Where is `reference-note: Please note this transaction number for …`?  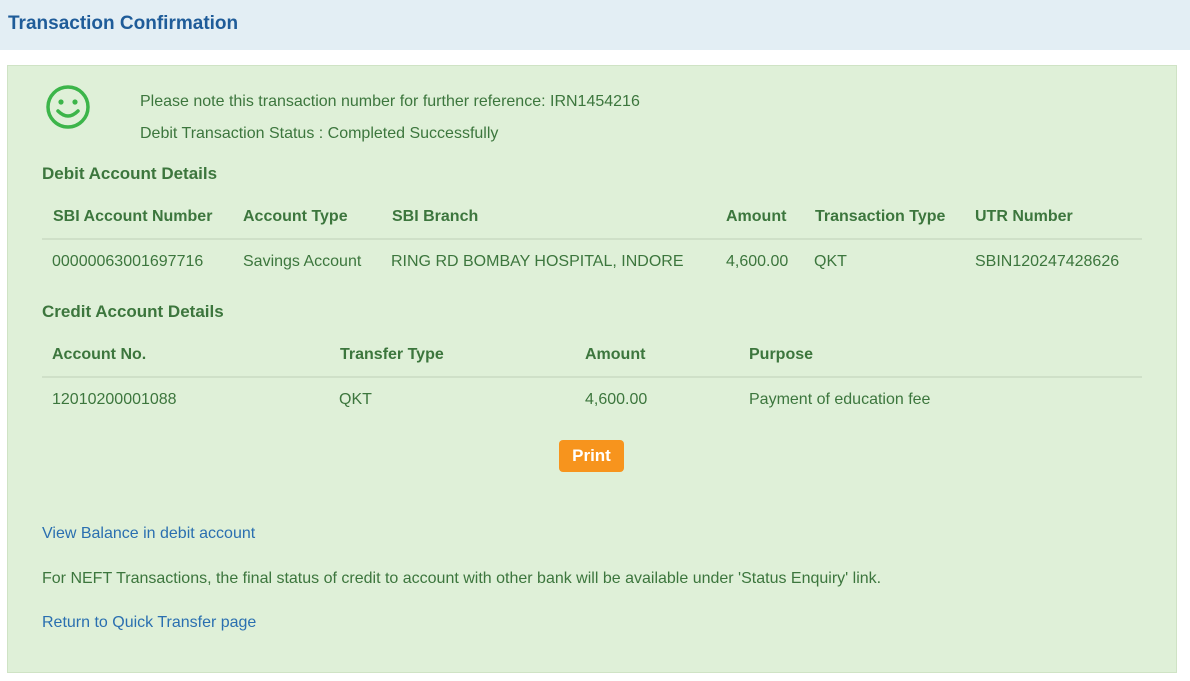 reference-note: Please note this transaction number for … is located at coordinates (390, 101).